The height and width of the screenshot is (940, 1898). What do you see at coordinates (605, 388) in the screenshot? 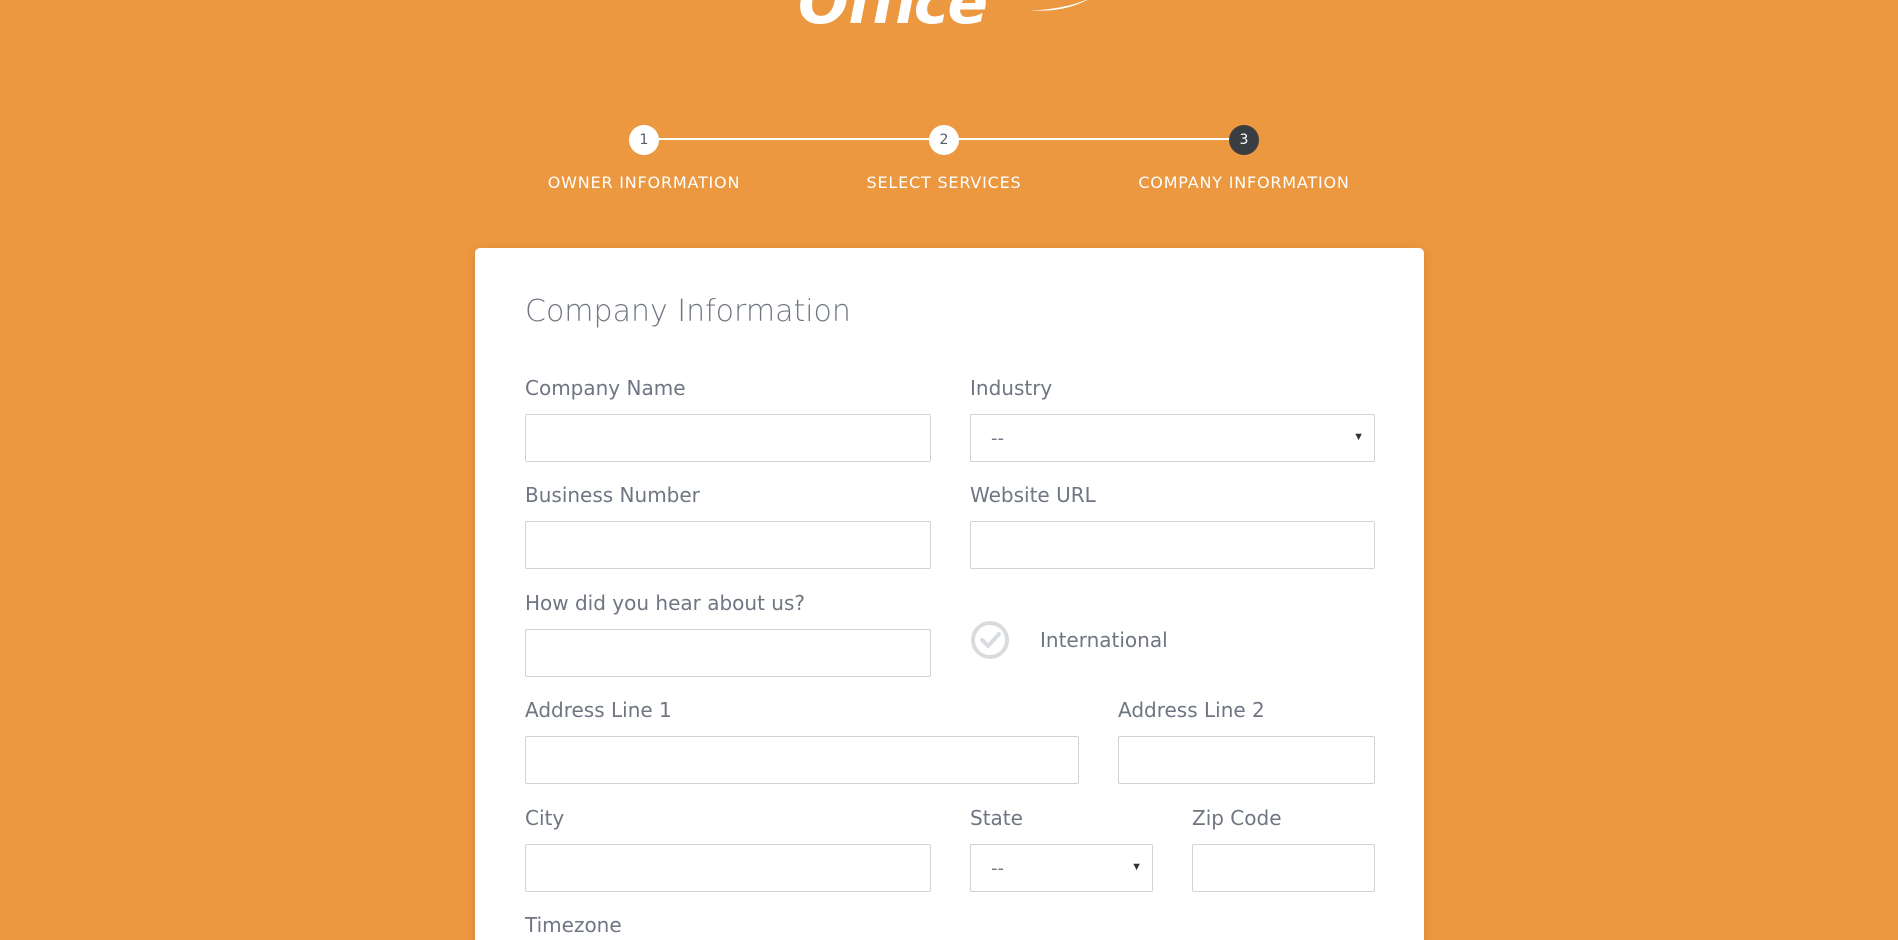
I see `company-name-label: Company Name` at bounding box center [605, 388].